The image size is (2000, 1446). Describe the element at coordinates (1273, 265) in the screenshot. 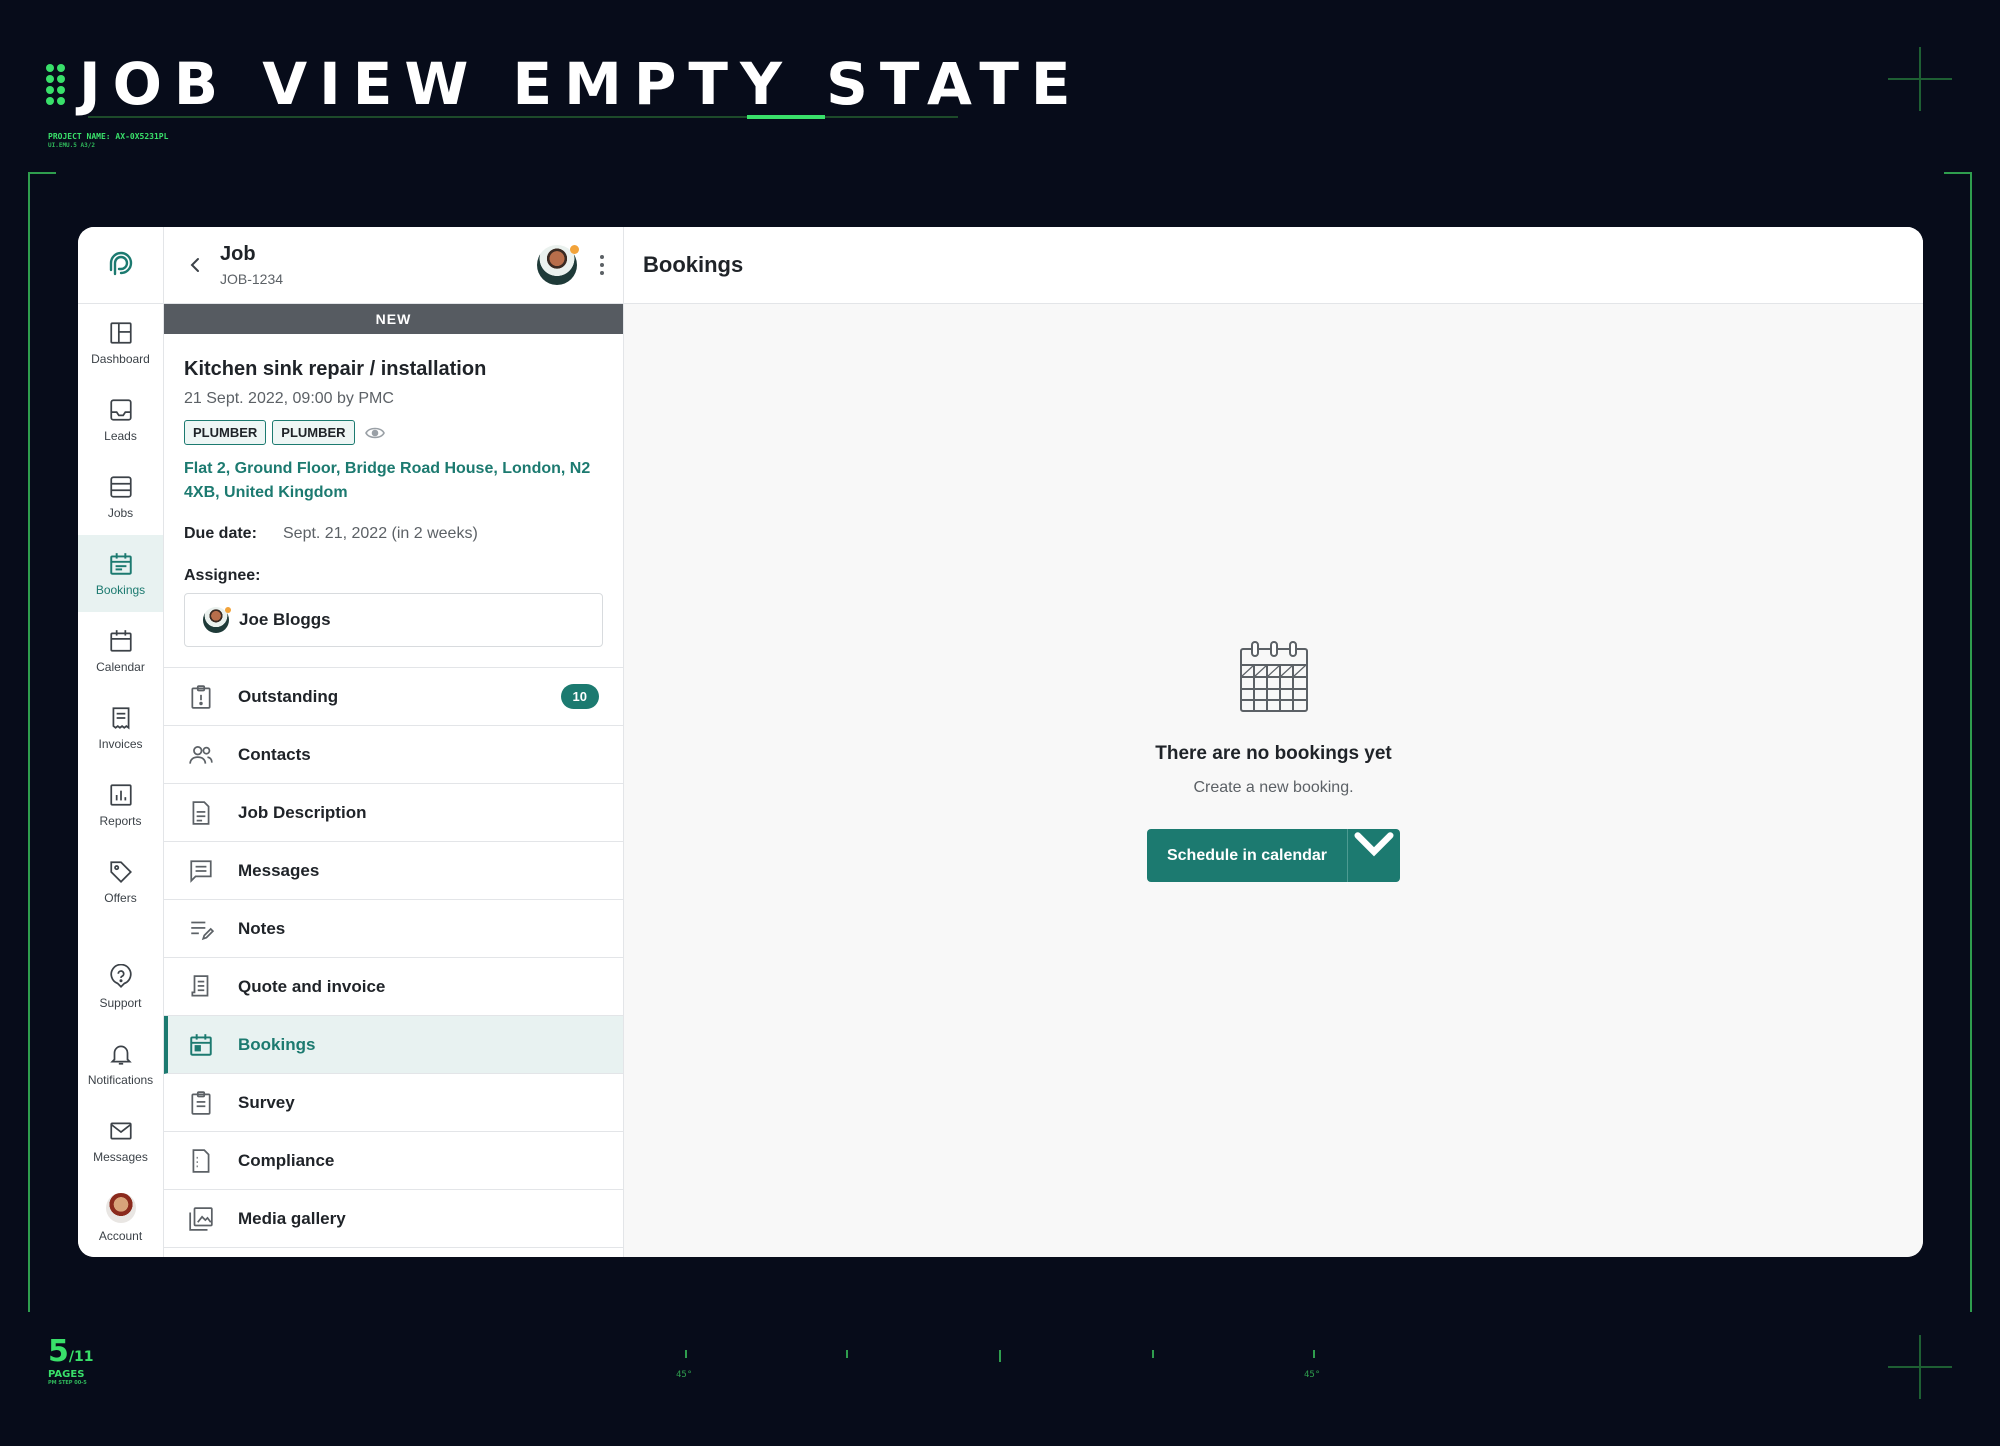

I see `page-title: Bookings` at that location.